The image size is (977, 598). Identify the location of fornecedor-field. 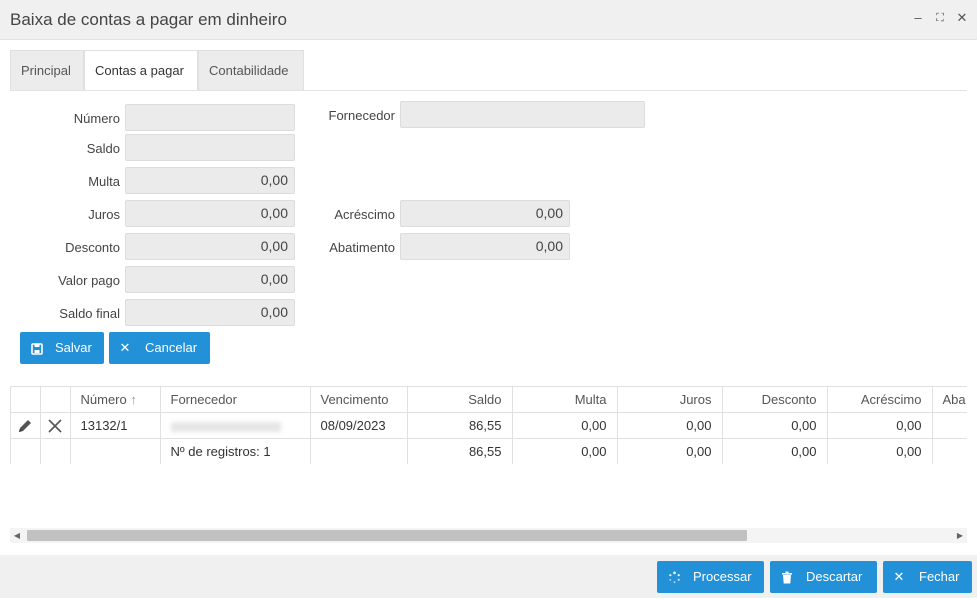
(522, 114).